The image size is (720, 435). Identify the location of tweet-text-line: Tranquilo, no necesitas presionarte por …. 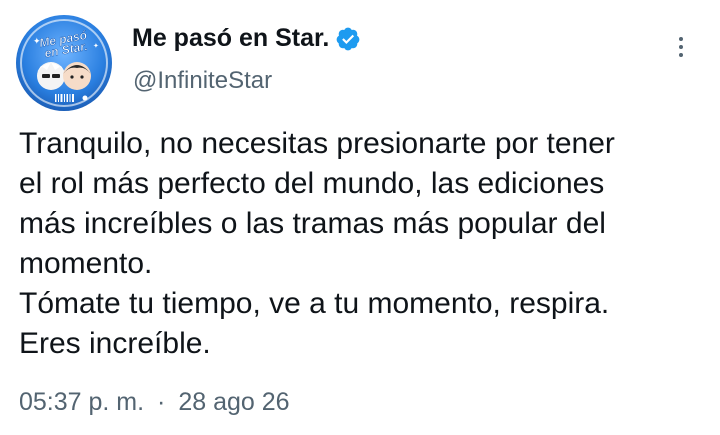
(317, 143).